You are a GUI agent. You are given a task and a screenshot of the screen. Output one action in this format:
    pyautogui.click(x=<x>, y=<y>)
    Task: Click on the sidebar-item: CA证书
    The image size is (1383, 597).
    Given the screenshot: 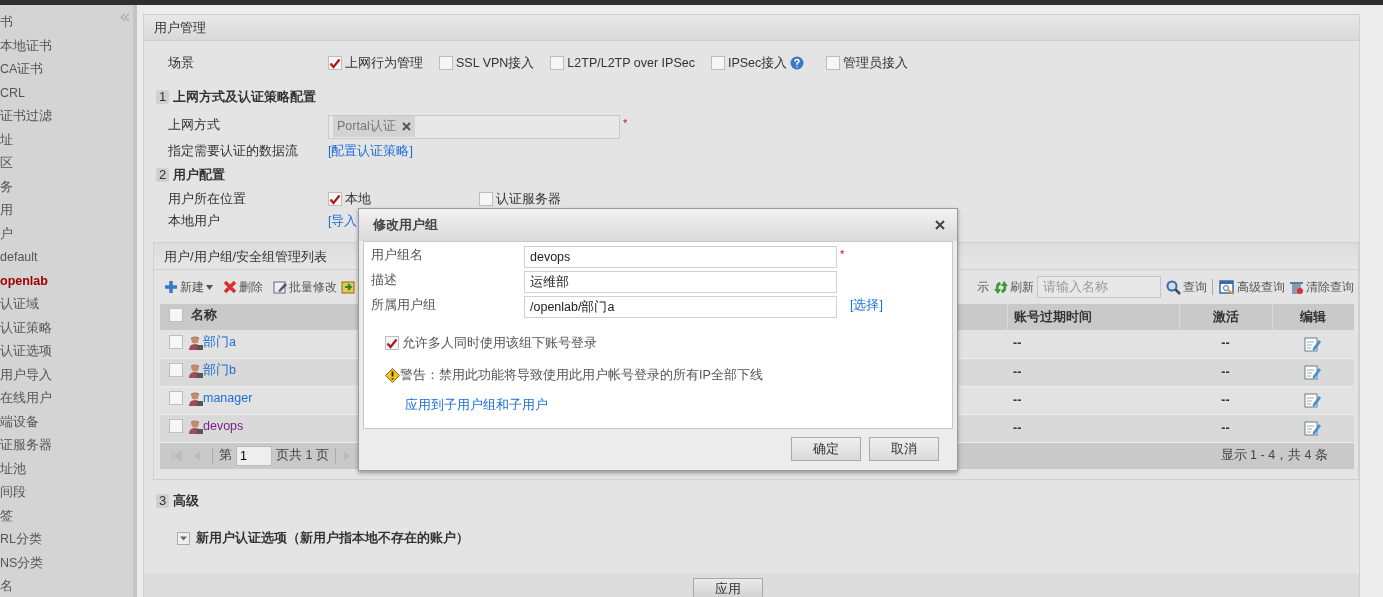 What is the action you would take?
    pyautogui.click(x=66, y=70)
    